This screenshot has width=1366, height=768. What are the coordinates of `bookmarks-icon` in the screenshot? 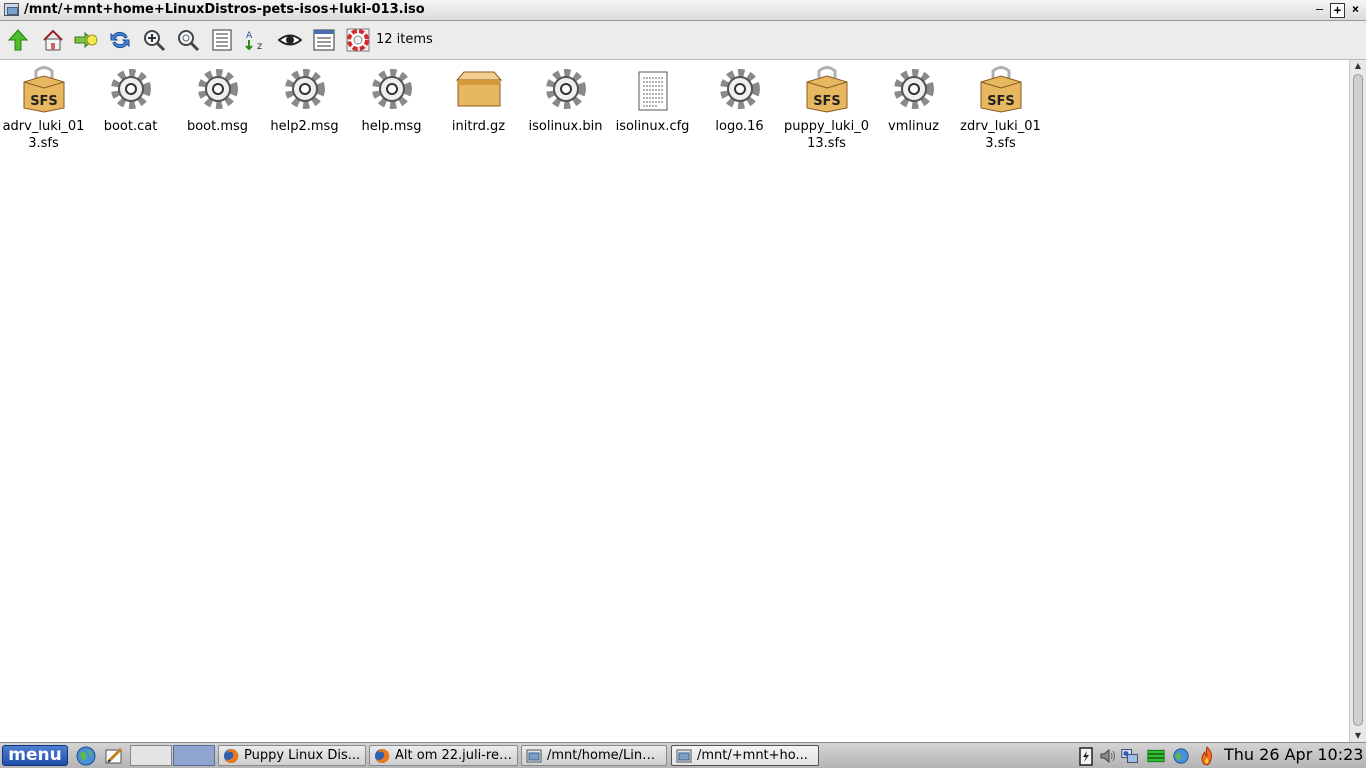 It's located at (86, 40).